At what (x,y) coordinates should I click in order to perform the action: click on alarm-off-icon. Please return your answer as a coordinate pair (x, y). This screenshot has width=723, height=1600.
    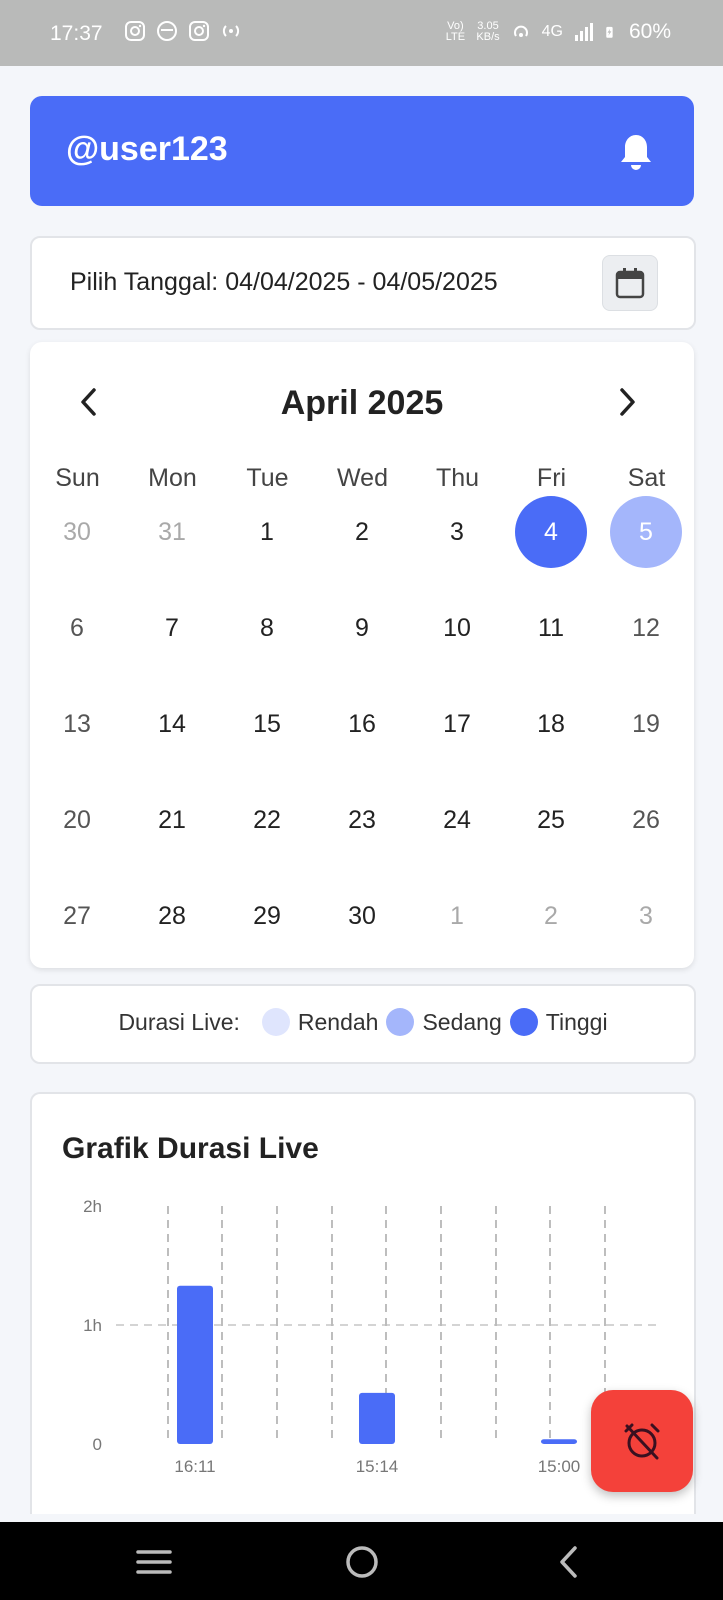
    Looking at the image, I should click on (642, 1441).